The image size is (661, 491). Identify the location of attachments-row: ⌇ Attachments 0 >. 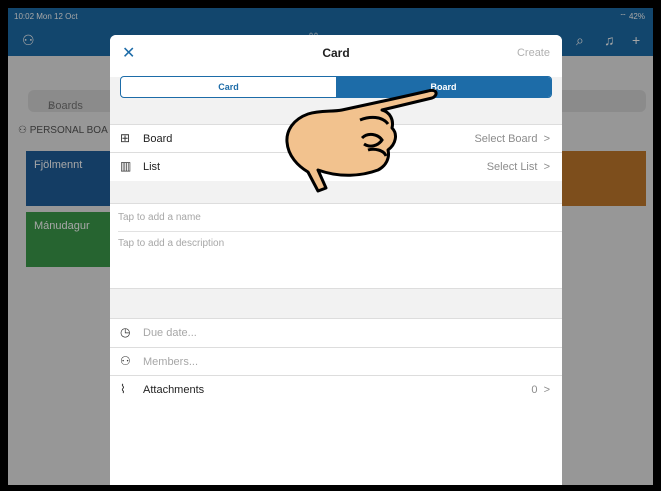
(336, 389).